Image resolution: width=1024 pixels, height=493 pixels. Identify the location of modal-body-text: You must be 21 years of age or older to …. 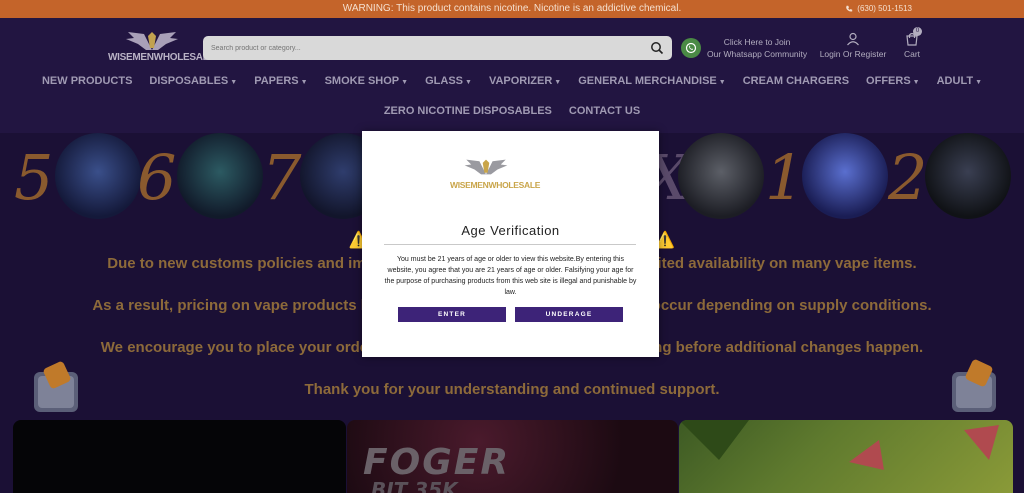
(510, 276).